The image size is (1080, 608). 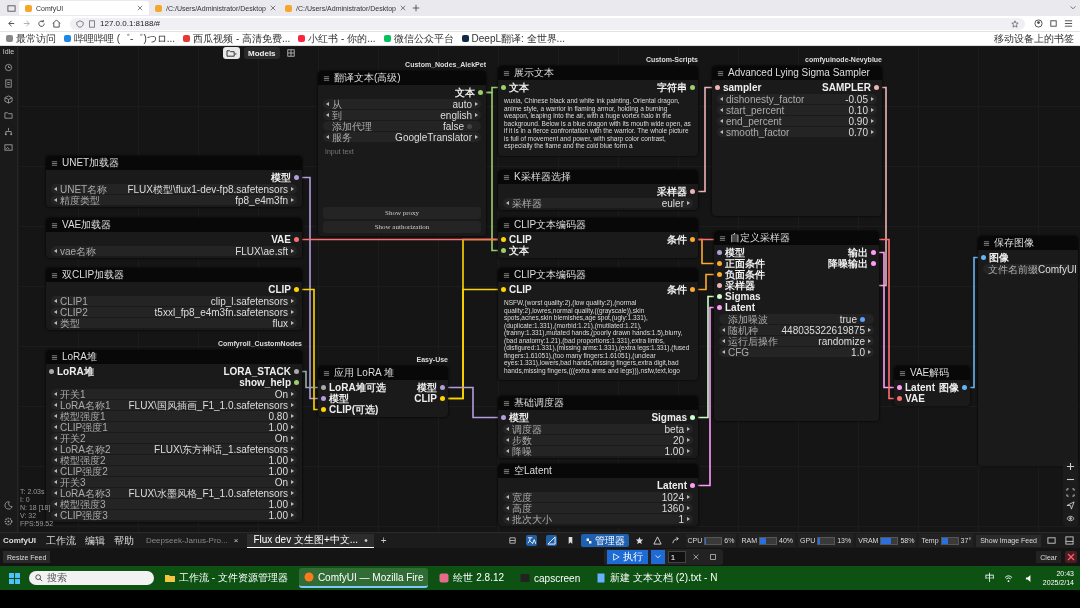 I want to click on node-header: 展示文本, so click(x=598, y=73).